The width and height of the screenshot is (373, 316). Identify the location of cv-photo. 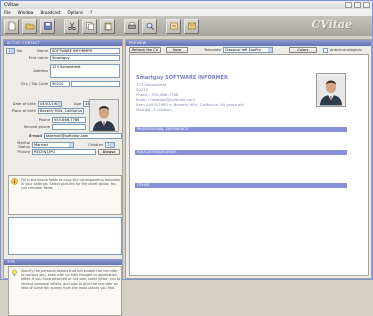
(331, 90).